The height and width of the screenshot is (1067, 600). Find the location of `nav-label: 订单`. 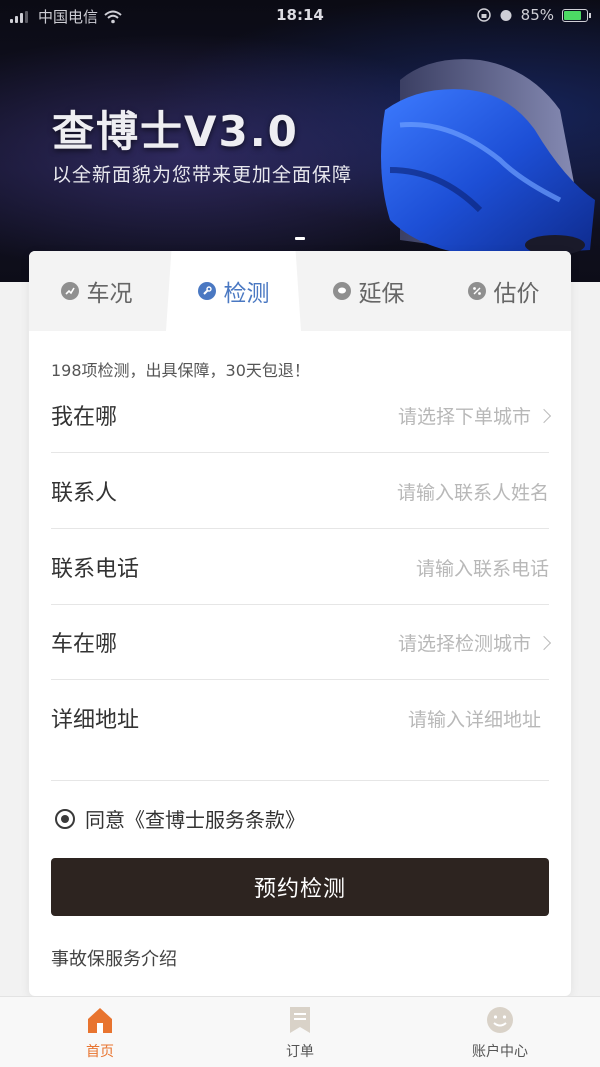

nav-label: 订单 is located at coordinates (300, 1051).